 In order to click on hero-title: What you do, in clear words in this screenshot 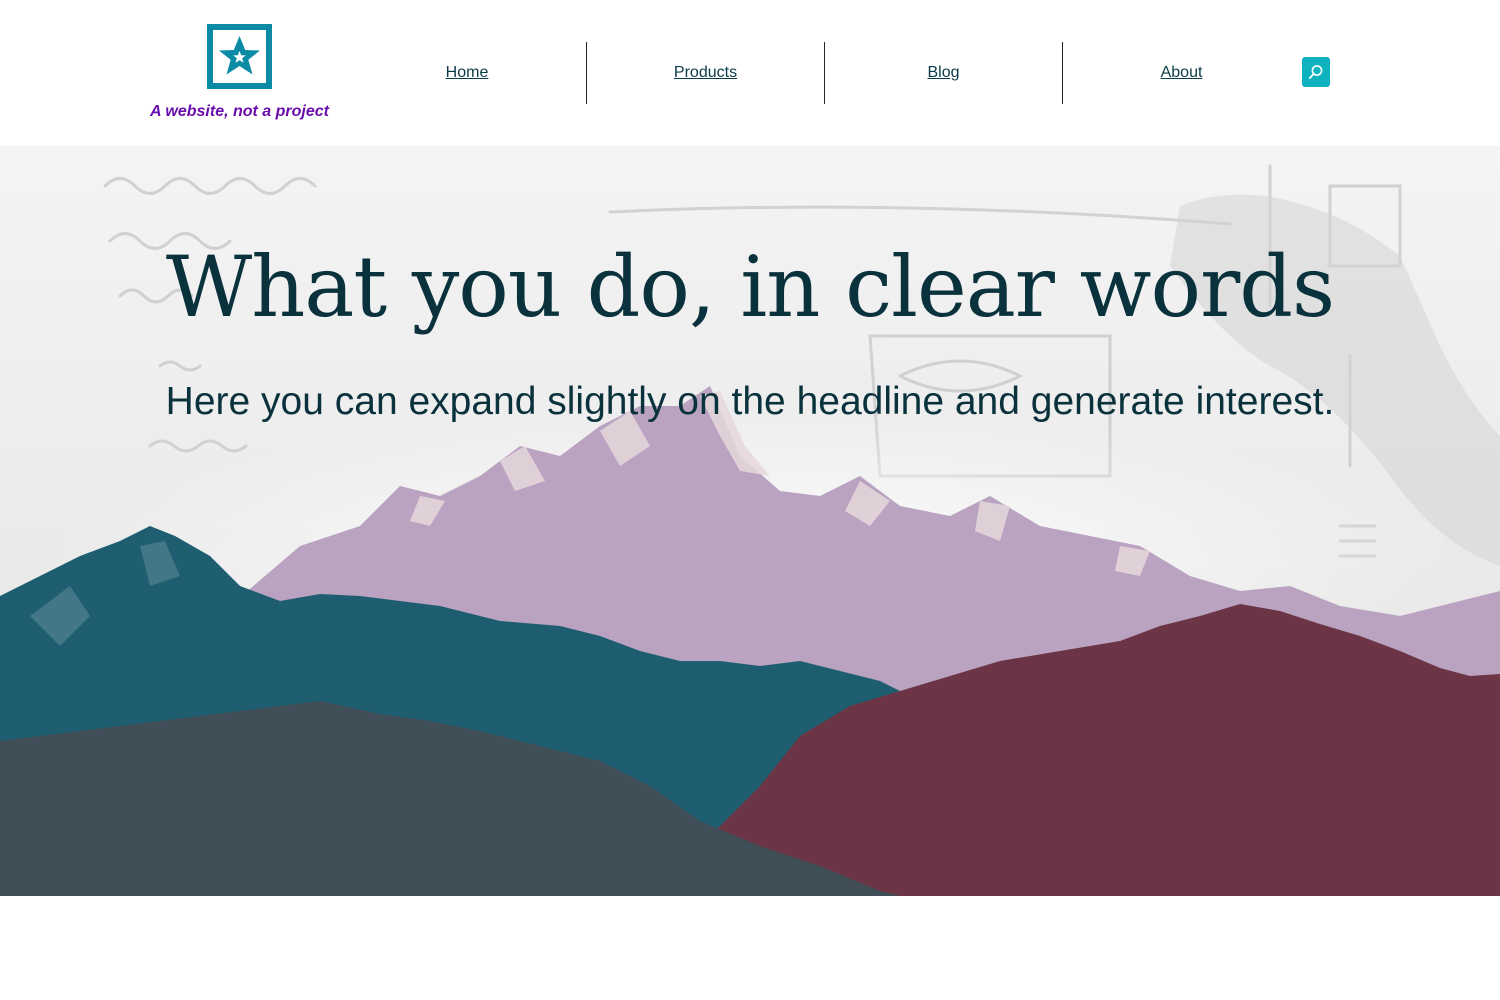, I will do `click(750, 287)`.